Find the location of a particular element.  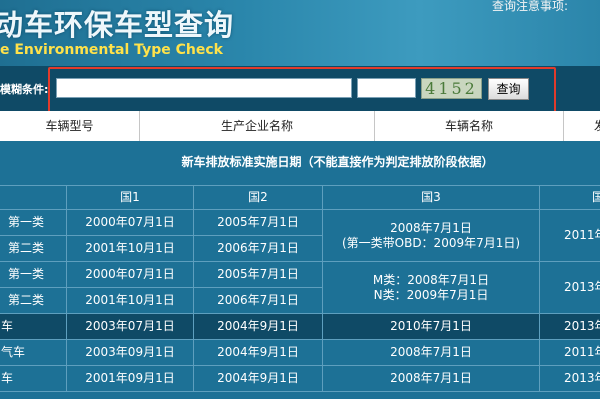

guo3-n-class: N类：2009年7月1日 is located at coordinates (431, 294).